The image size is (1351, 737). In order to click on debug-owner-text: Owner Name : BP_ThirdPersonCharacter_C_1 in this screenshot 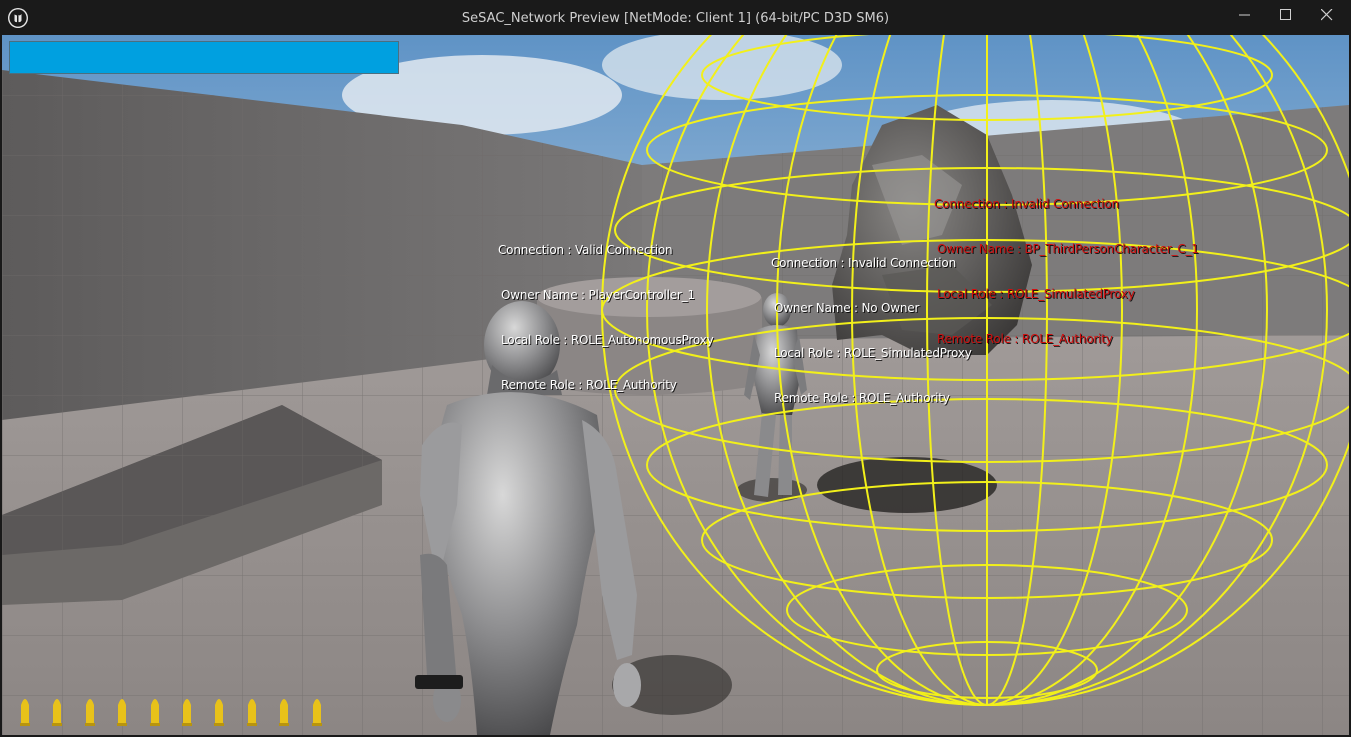, I will do `click(1068, 249)`.